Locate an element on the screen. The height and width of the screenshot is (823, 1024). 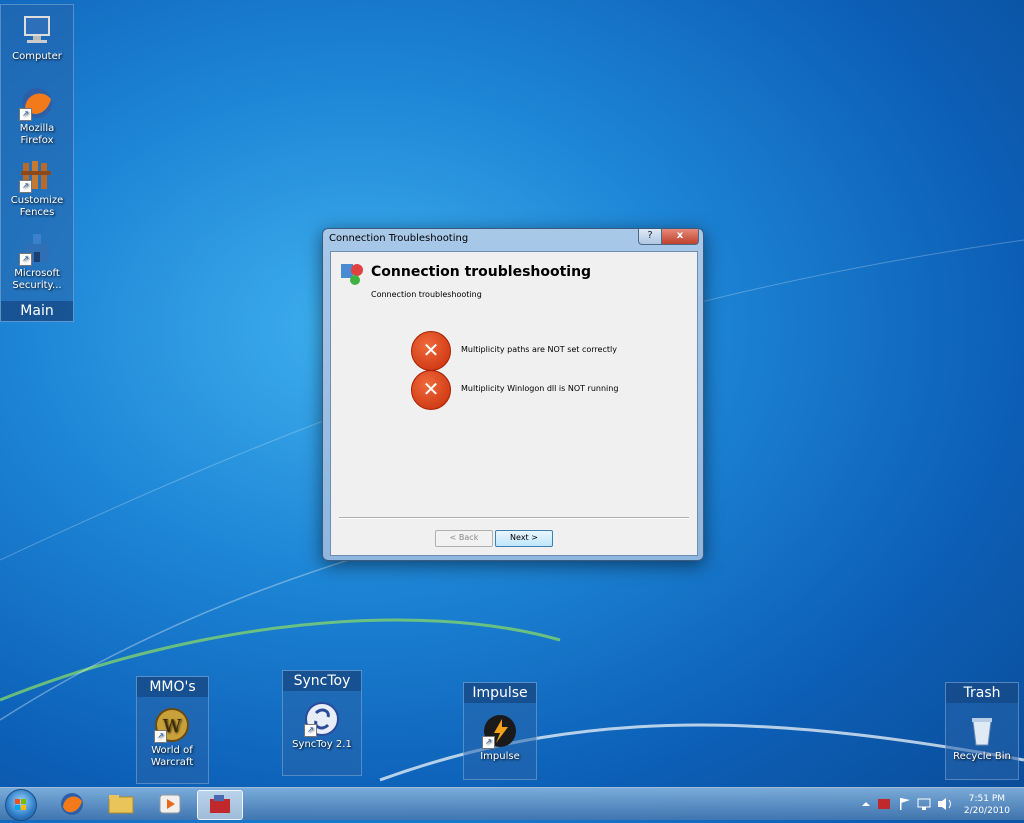
system-tray is located at coordinates (908, 804).